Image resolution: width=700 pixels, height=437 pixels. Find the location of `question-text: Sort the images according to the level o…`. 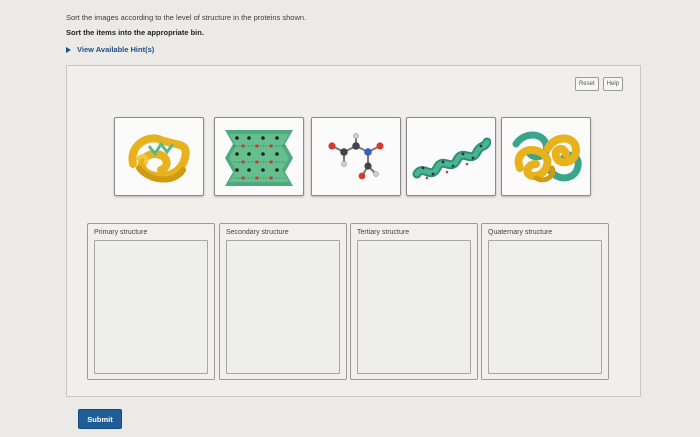

question-text: Sort the images according to the level o… is located at coordinates (186, 17).